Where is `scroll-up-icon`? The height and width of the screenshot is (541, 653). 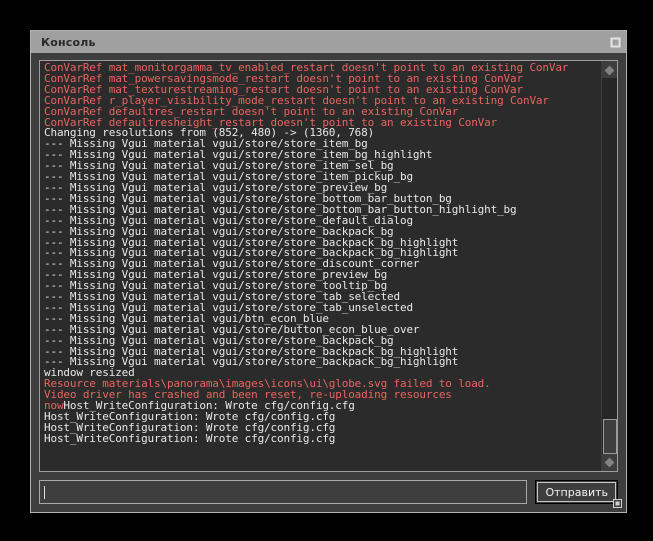 scroll-up-icon is located at coordinates (609, 70).